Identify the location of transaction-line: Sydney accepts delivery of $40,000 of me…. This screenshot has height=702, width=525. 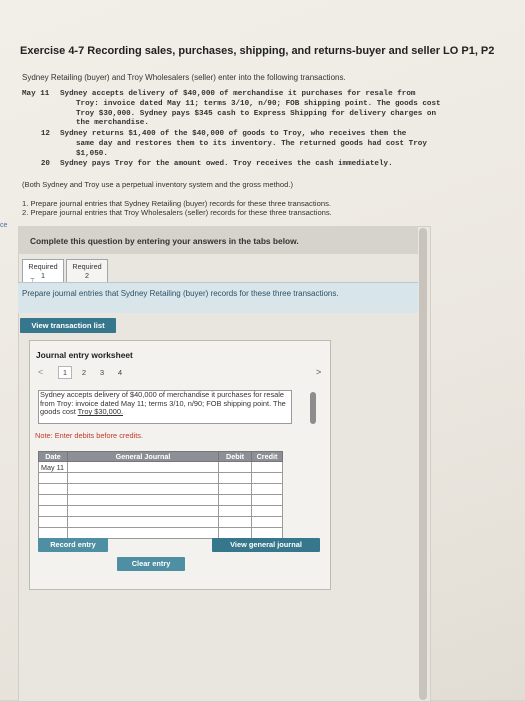
(238, 94).